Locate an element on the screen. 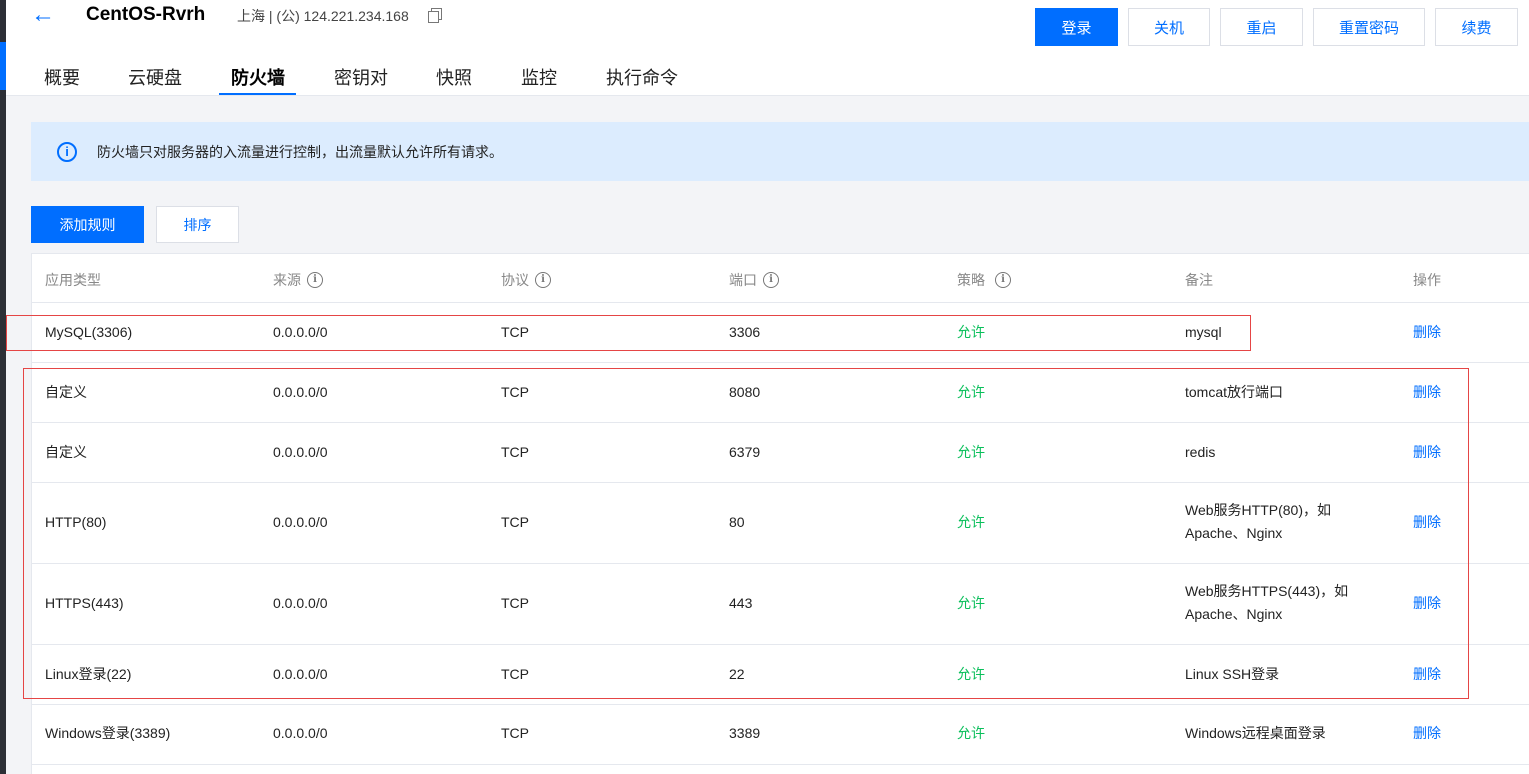  cell-port: 3389 is located at coordinates (745, 733).